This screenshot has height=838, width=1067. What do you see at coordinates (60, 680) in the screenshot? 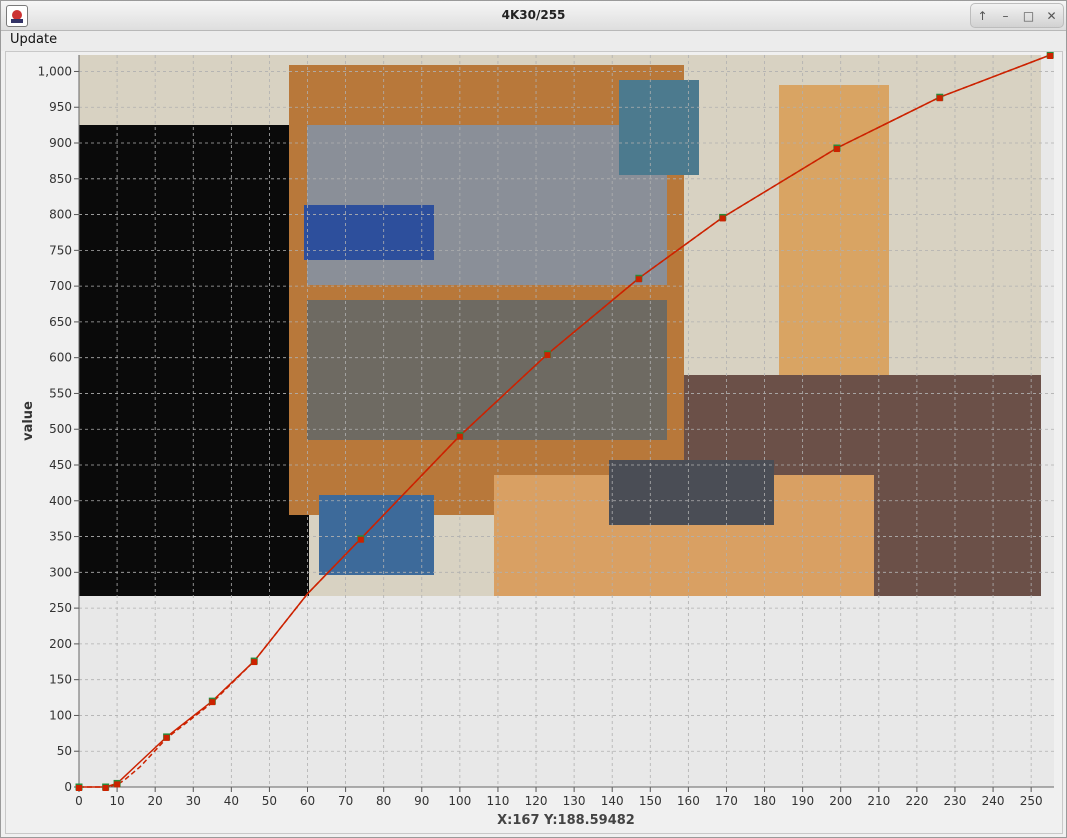
I see `y-tick-label-150: 150` at bounding box center [60, 680].